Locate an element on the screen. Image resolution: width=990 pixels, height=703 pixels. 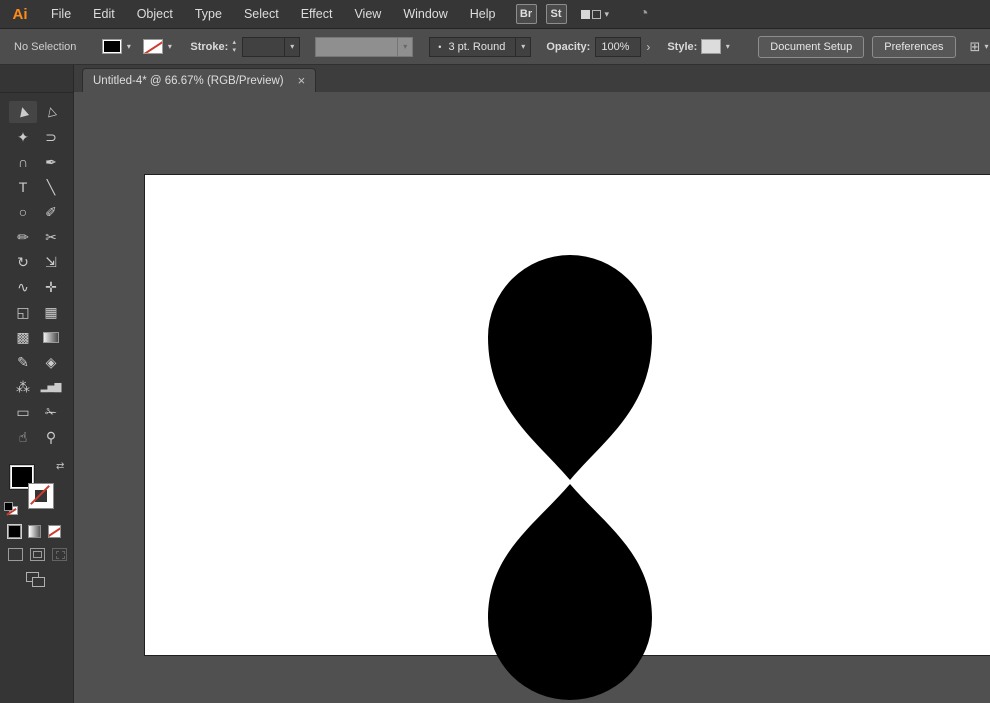
workspace-switcher: ▾ is located at coordinates (595, 14).